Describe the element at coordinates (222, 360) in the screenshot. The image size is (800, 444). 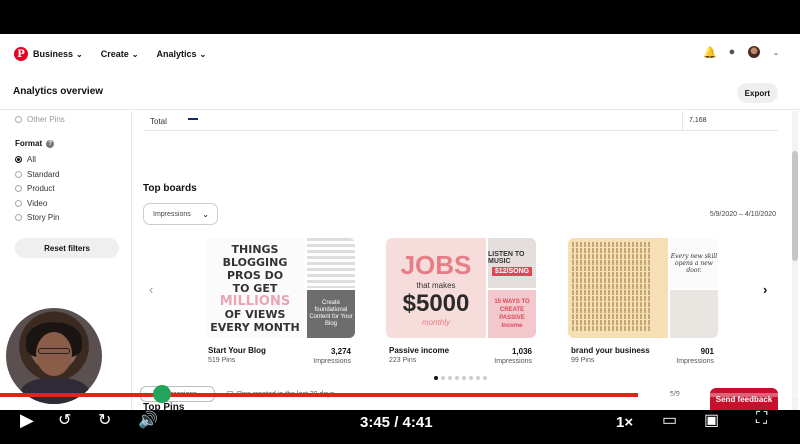
I see `board-pin-count: 519 Pins` at that location.